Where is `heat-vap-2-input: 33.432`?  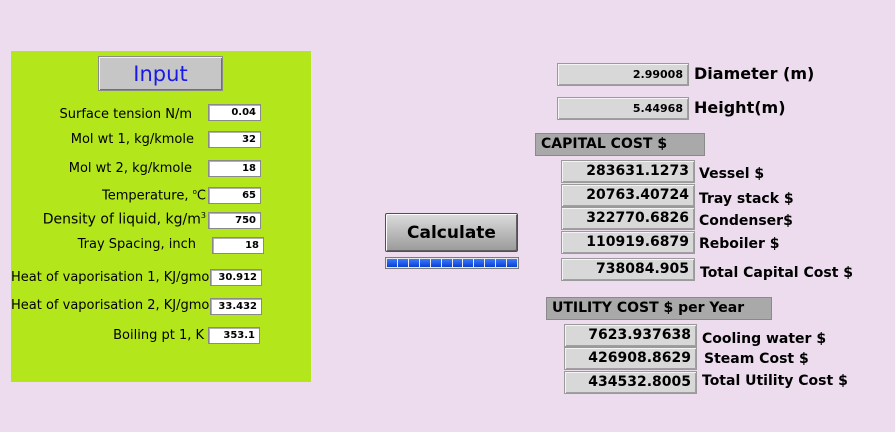
heat-vap-2-input: 33.432 is located at coordinates (236, 306).